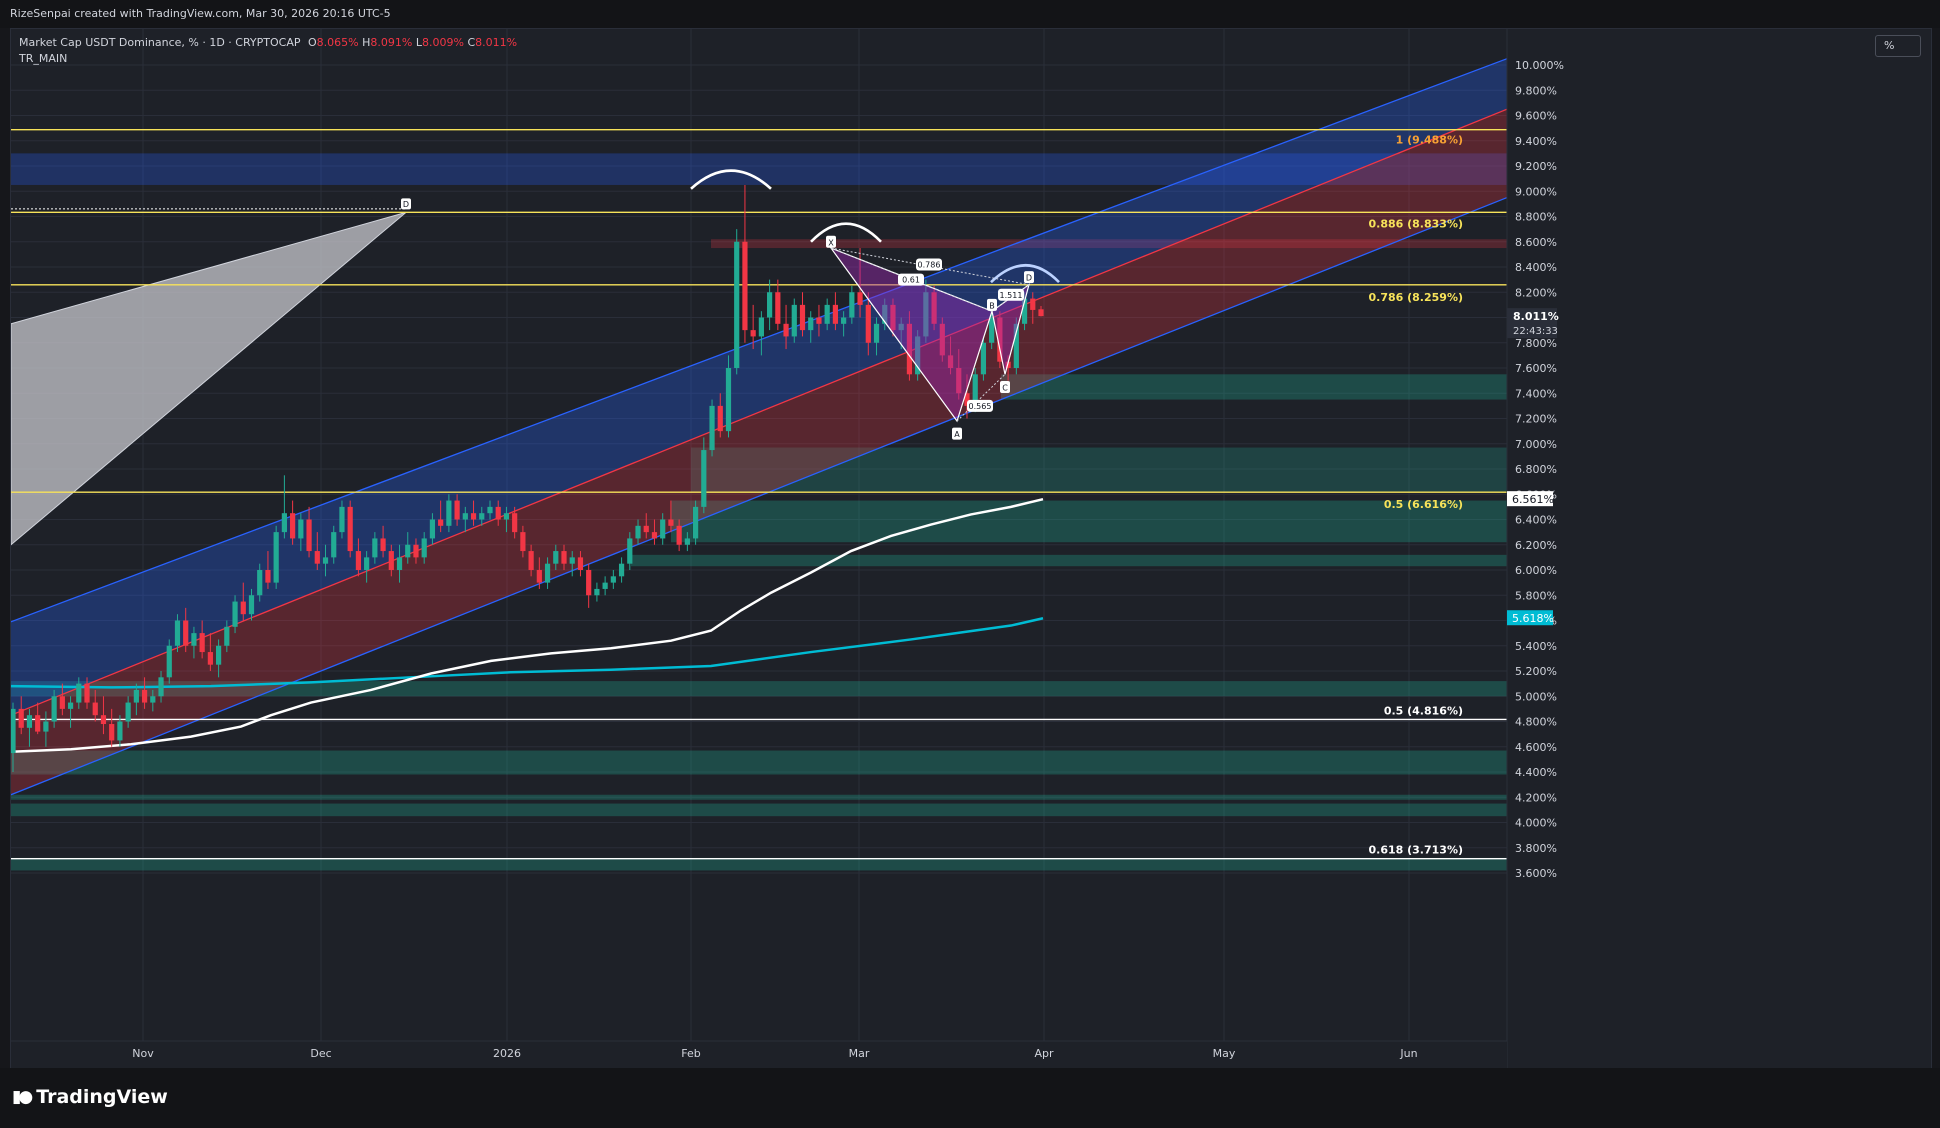 The height and width of the screenshot is (1128, 1940). Describe the element at coordinates (1536, 316) in the screenshot. I see `current-price-label: 8.011%` at that location.